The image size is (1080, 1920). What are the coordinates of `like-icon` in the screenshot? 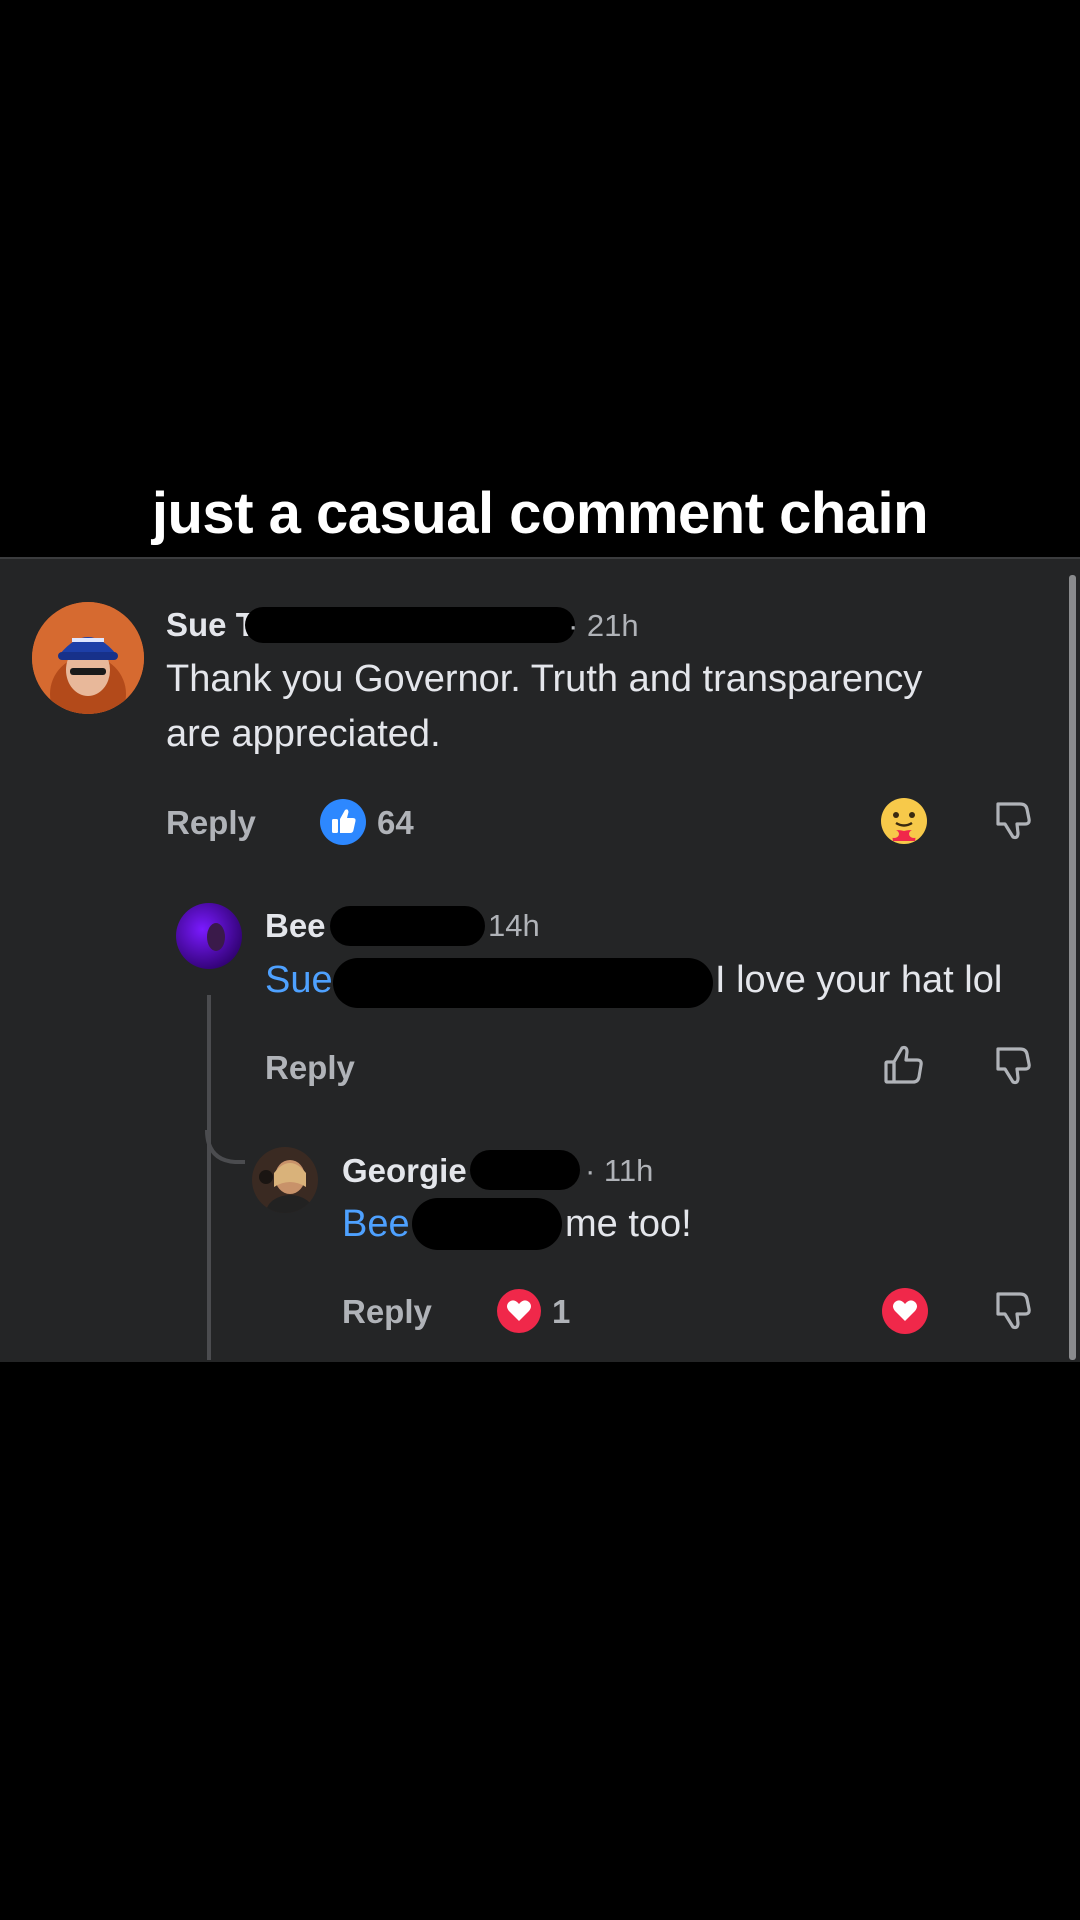 It's located at (904, 1065).